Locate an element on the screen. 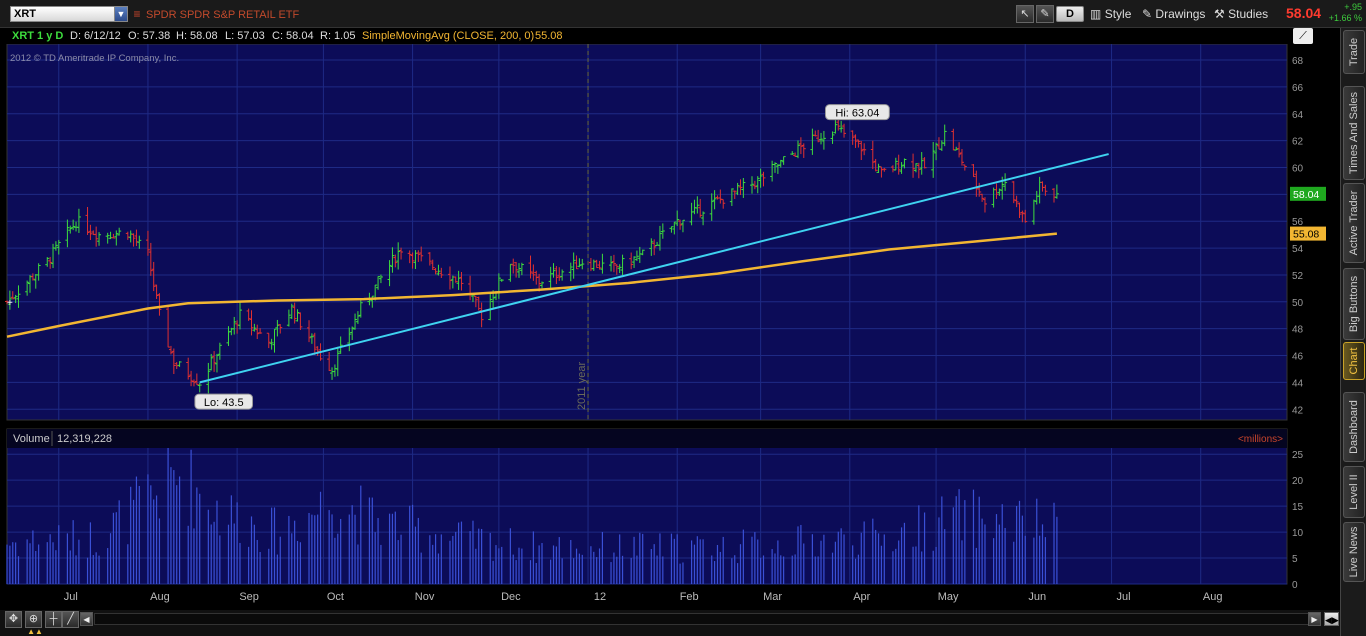 The width and height of the screenshot is (1366, 636). side-tab-label: Dashboard is located at coordinates (1354, 427).